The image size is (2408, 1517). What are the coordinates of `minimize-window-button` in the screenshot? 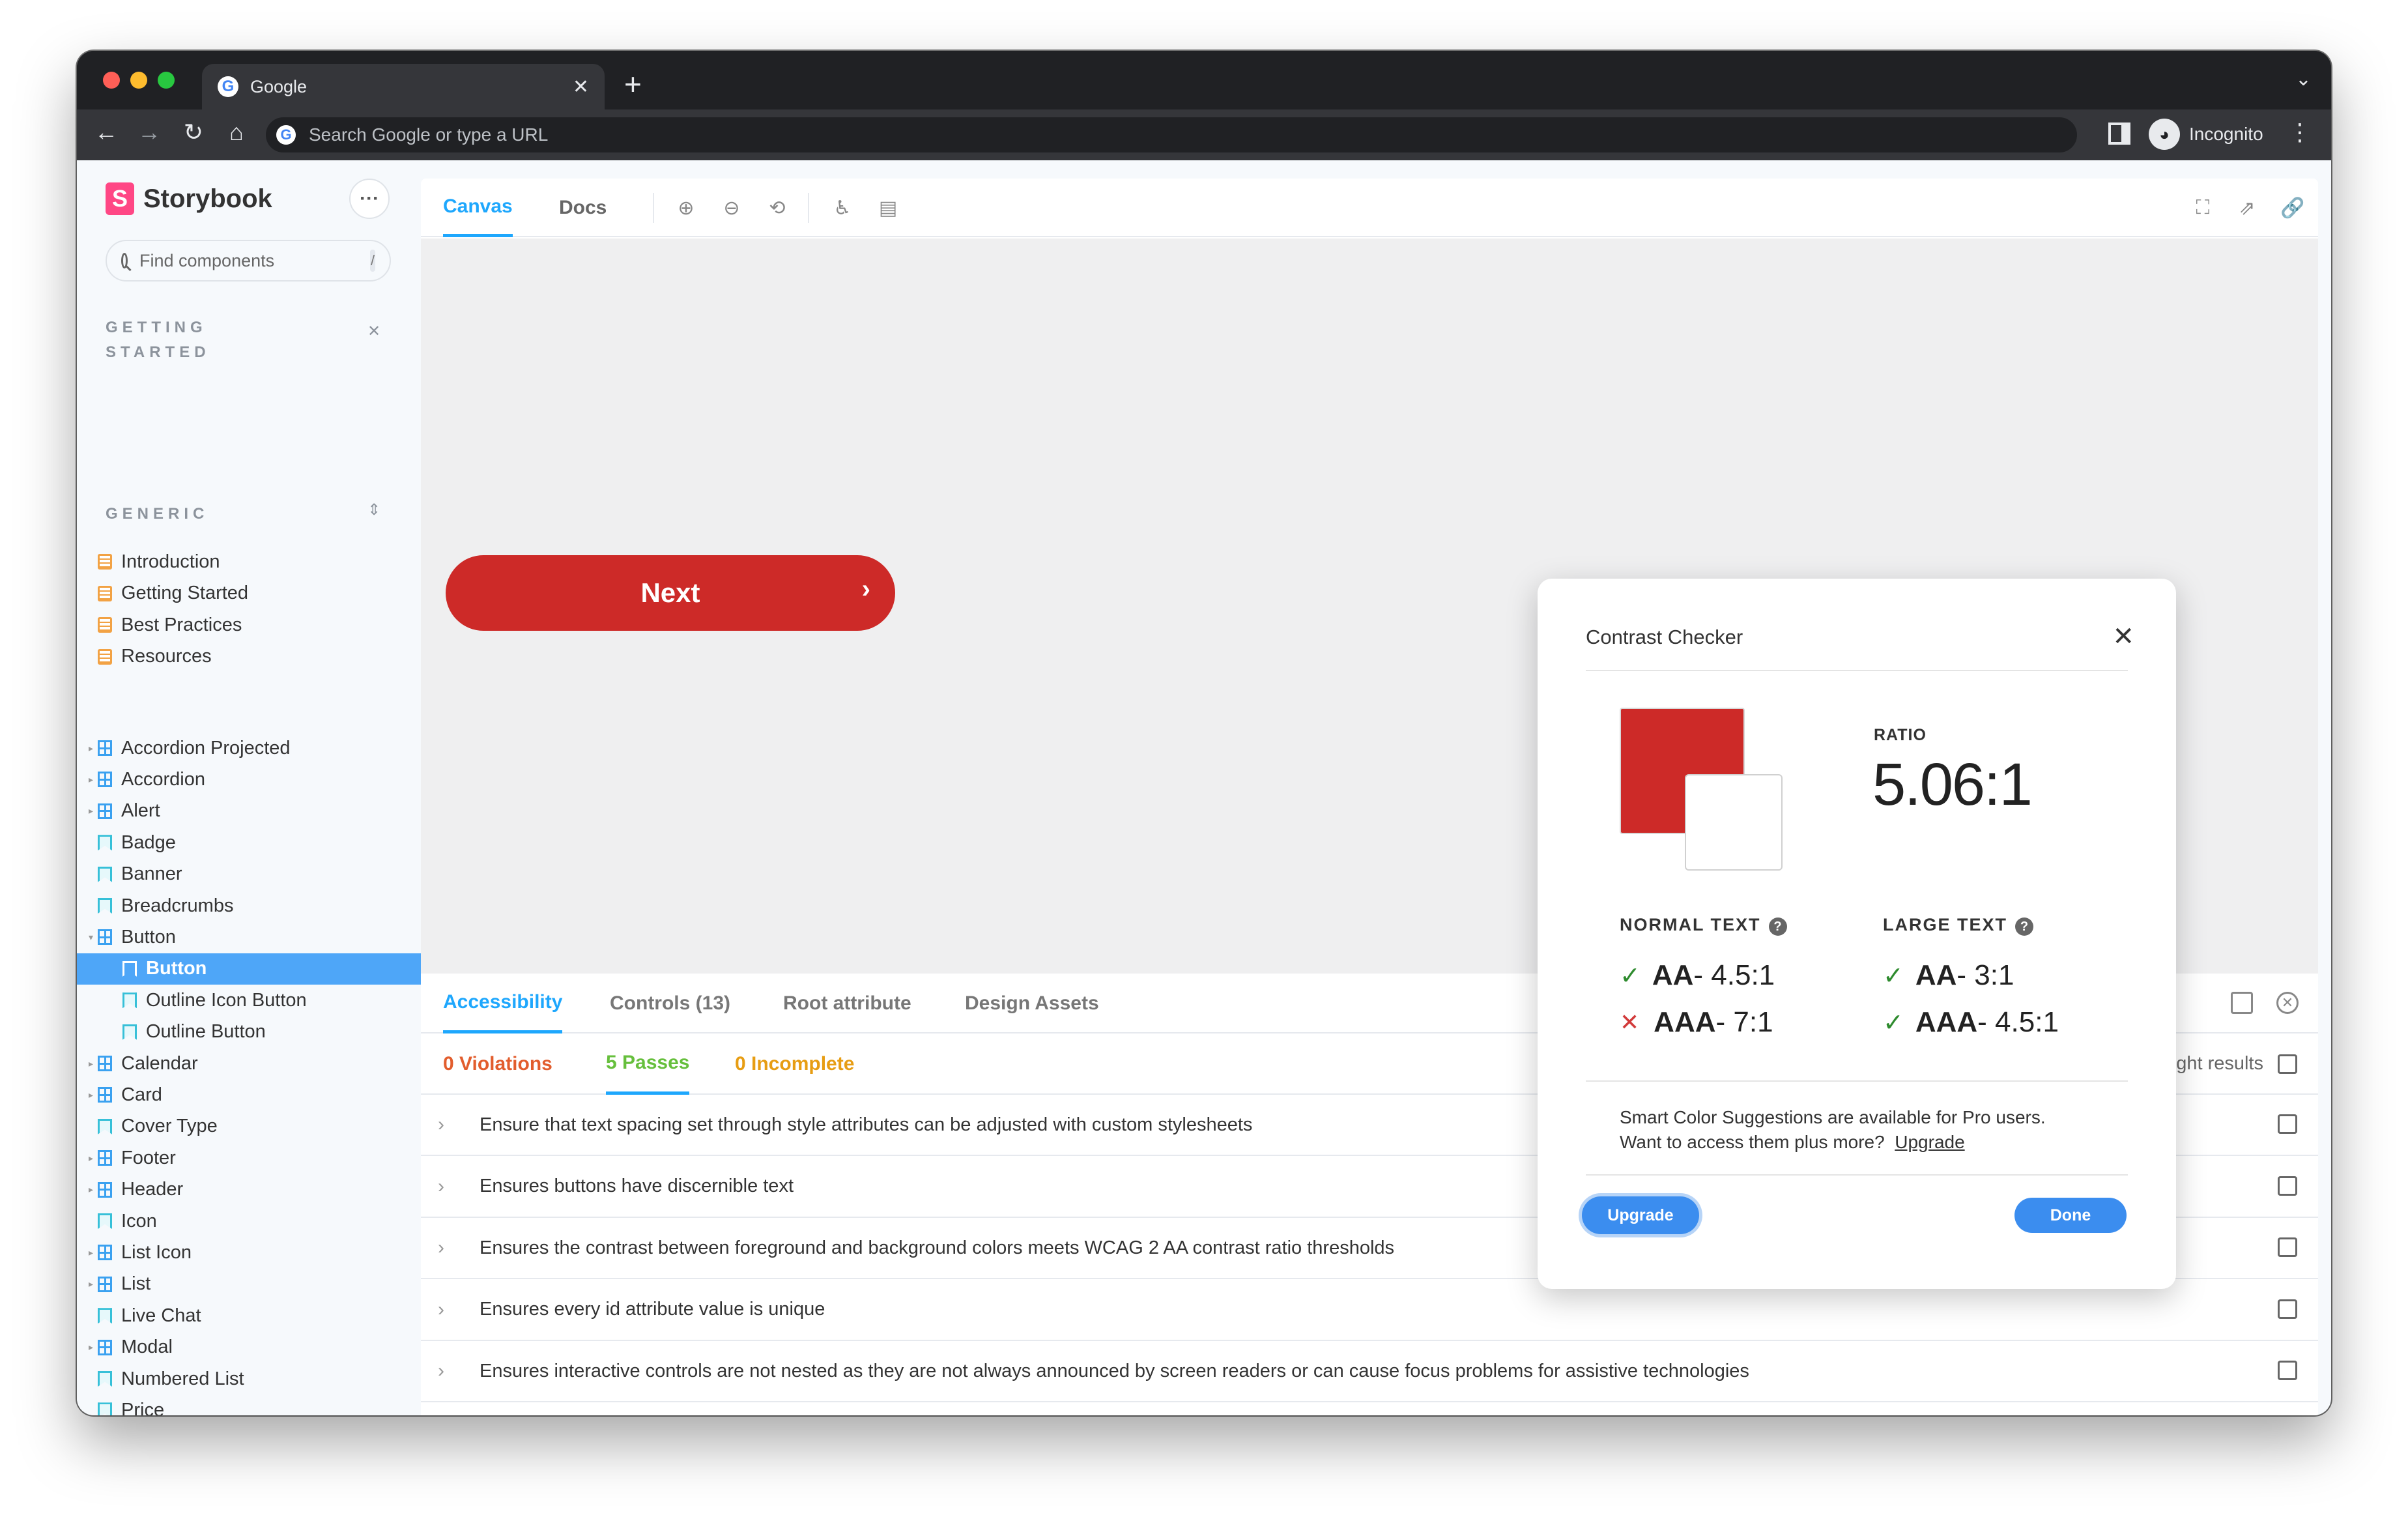 It's located at (138, 80).